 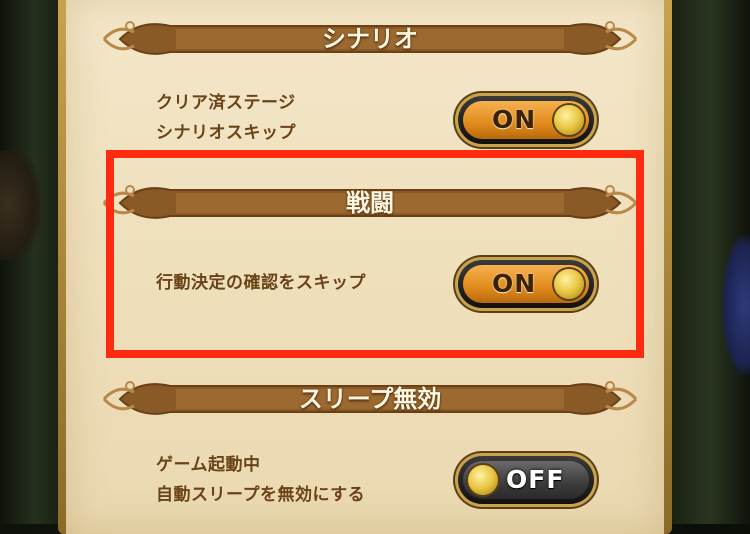 What do you see at coordinates (514, 119) in the screenshot?
I see `toggle-state-label: ON` at bounding box center [514, 119].